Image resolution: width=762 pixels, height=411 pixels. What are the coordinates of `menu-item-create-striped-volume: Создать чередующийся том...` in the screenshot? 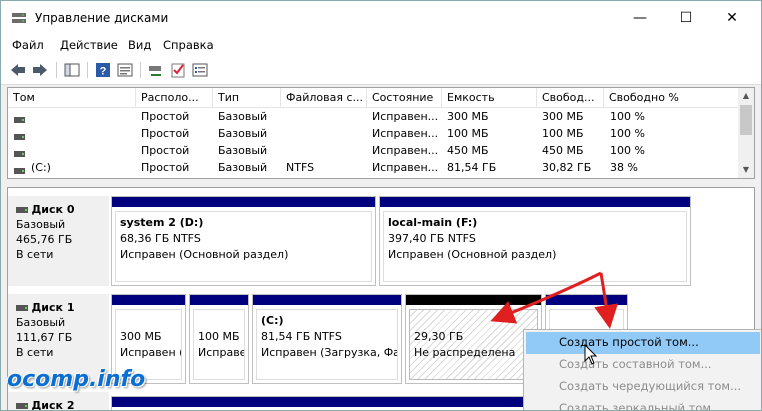 It's located at (643, 387).